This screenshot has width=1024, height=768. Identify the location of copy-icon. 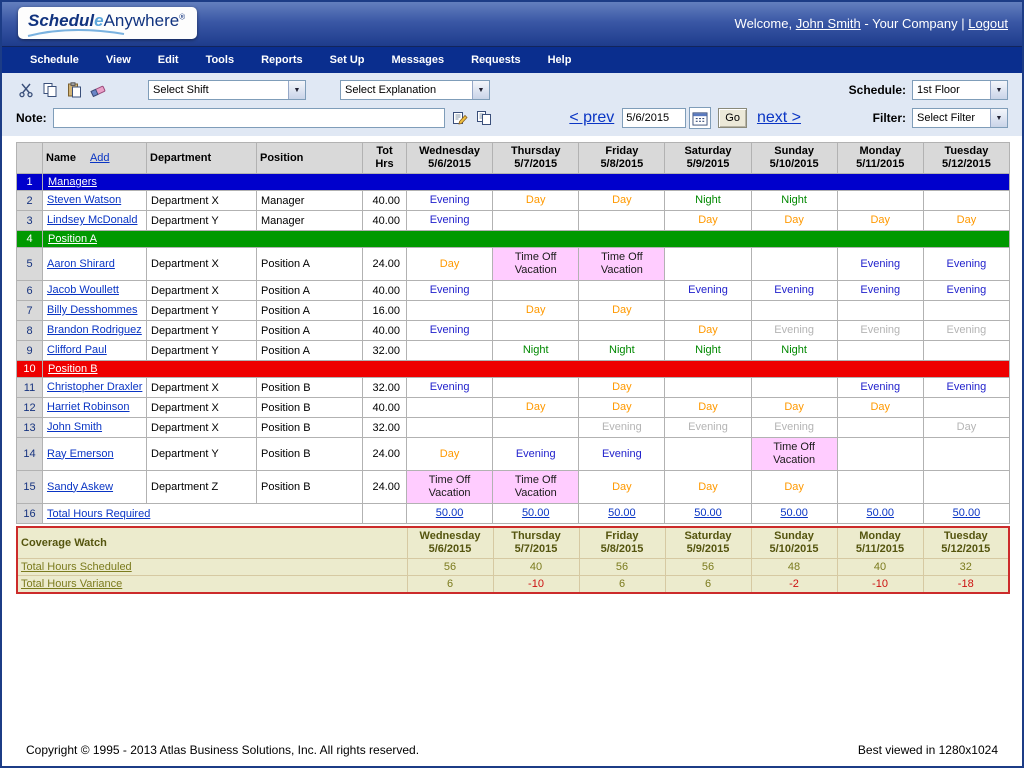
(50, 90).